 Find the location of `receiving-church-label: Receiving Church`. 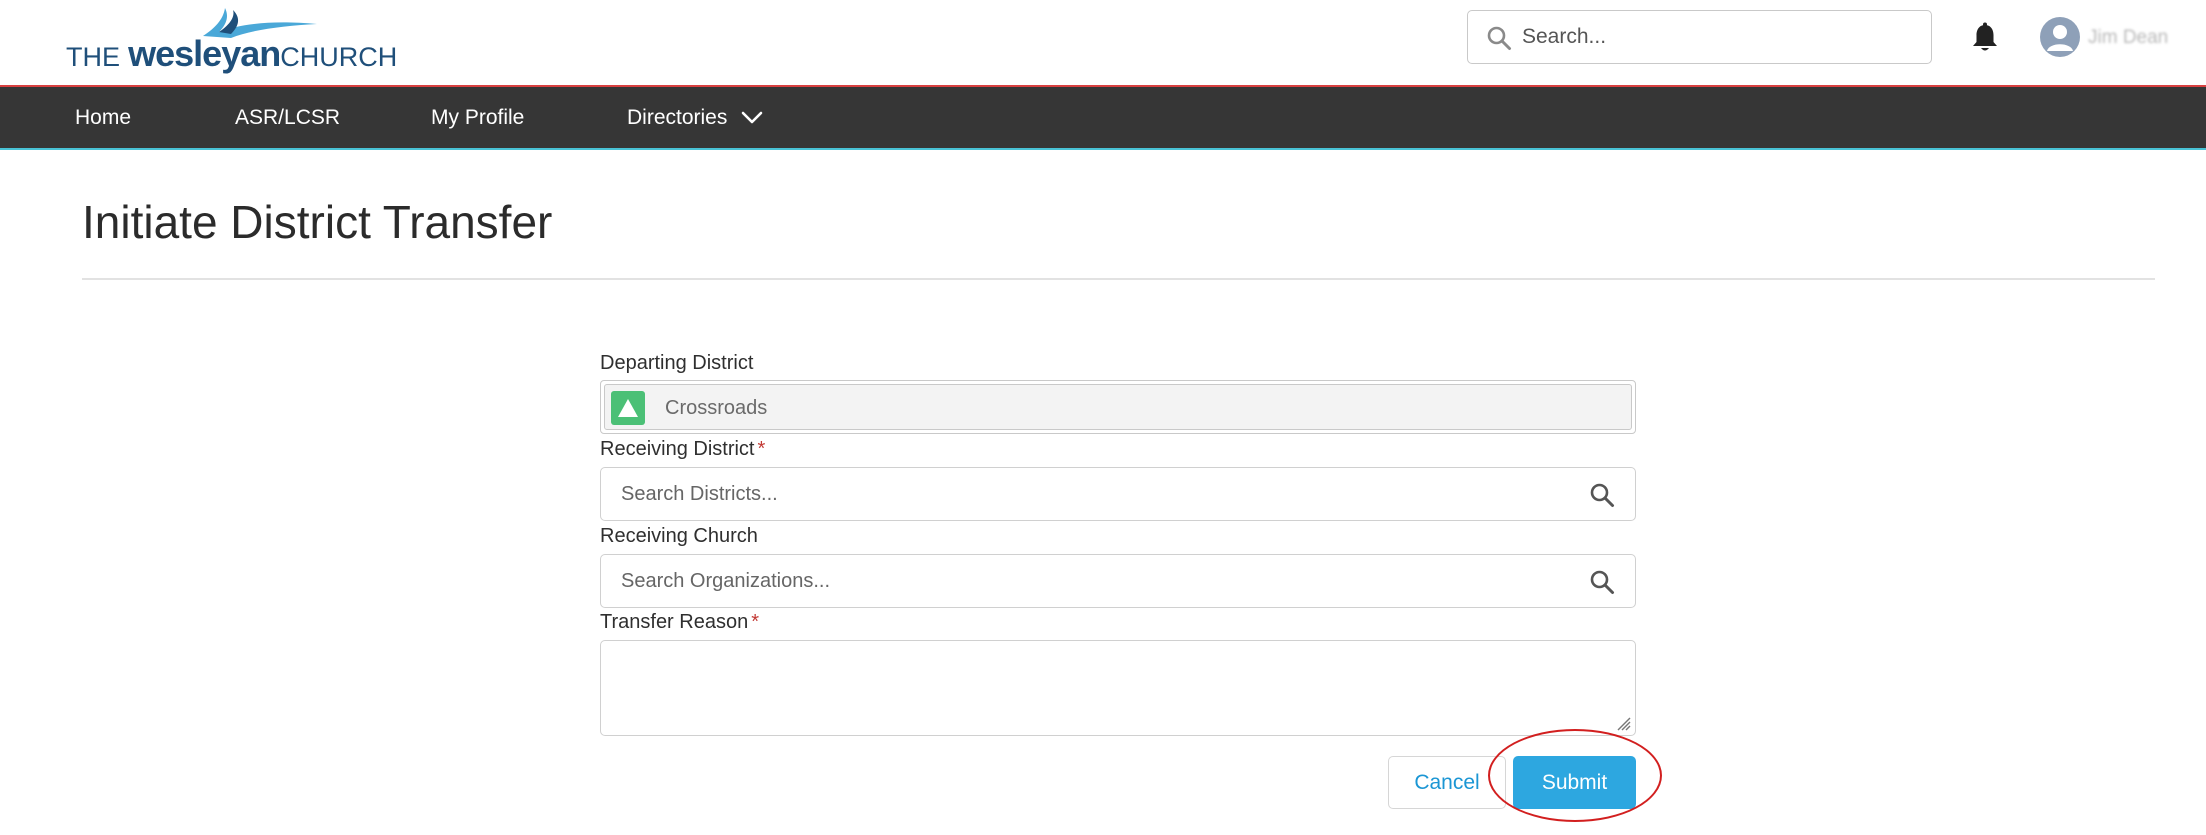

receiving-church-label: Receiving Church is located at coordinates (679, 536).